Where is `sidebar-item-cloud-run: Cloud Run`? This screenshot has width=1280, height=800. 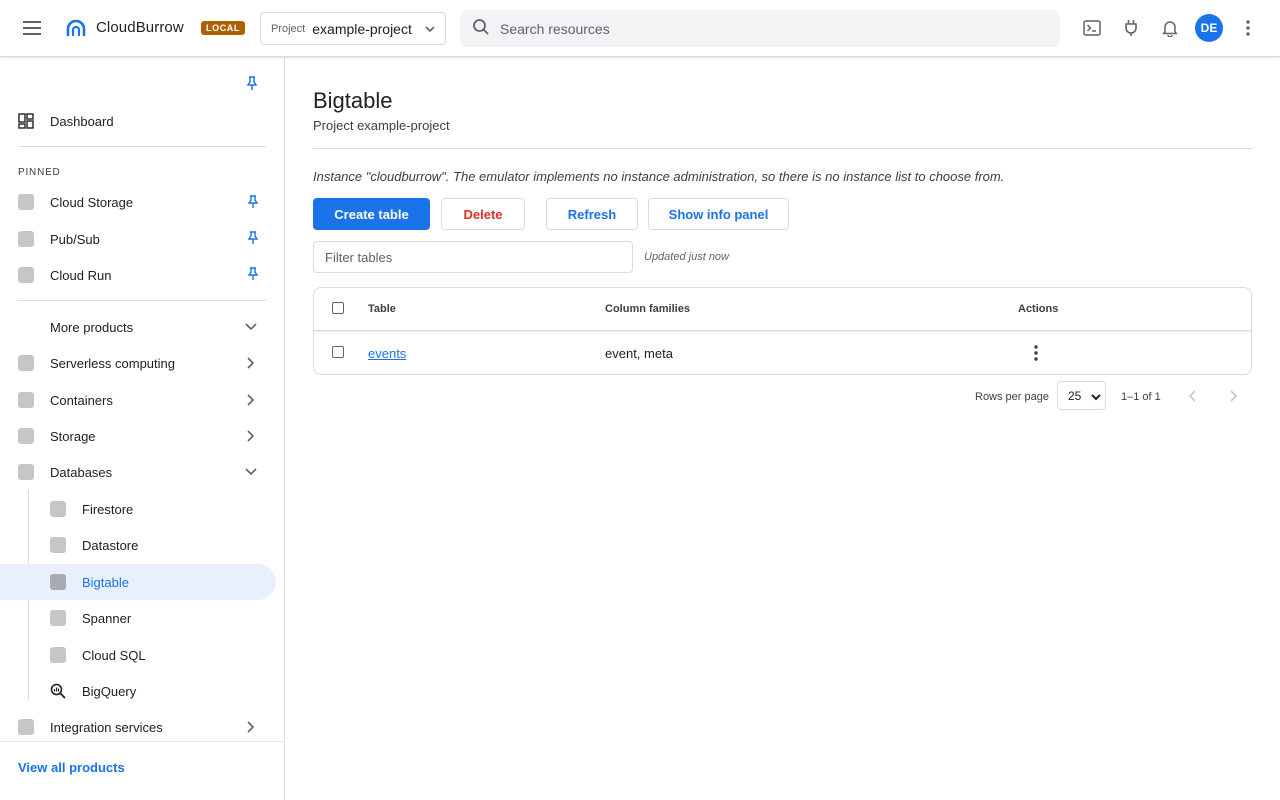 sidebar-item-cloud-run: Cloud Run is located at coordinates (133, 275).